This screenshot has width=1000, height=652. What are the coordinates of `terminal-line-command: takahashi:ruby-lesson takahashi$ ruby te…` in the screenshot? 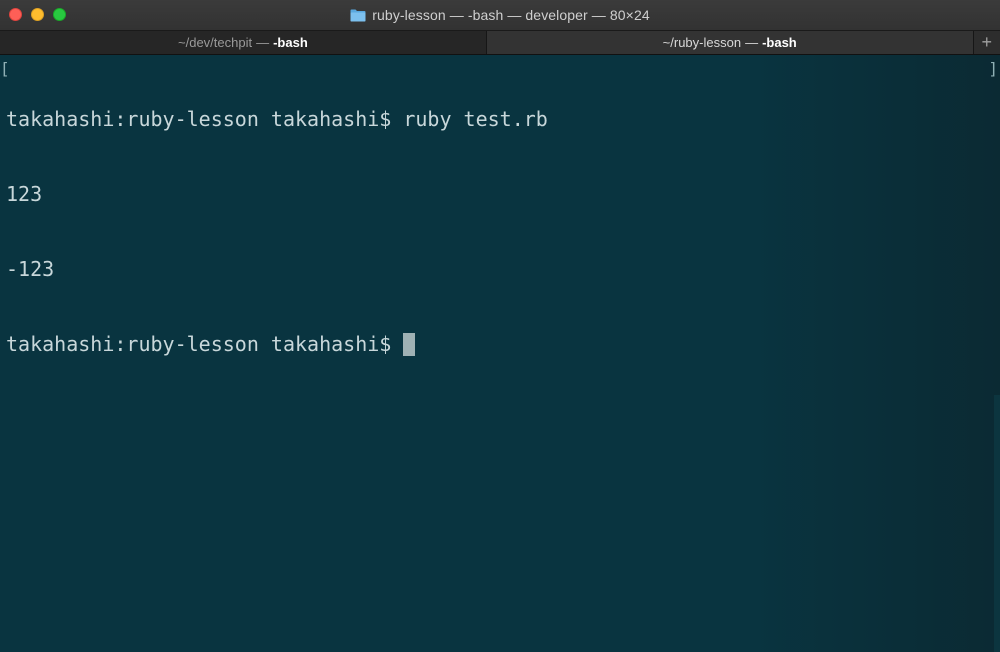 It's located at (277, 119).